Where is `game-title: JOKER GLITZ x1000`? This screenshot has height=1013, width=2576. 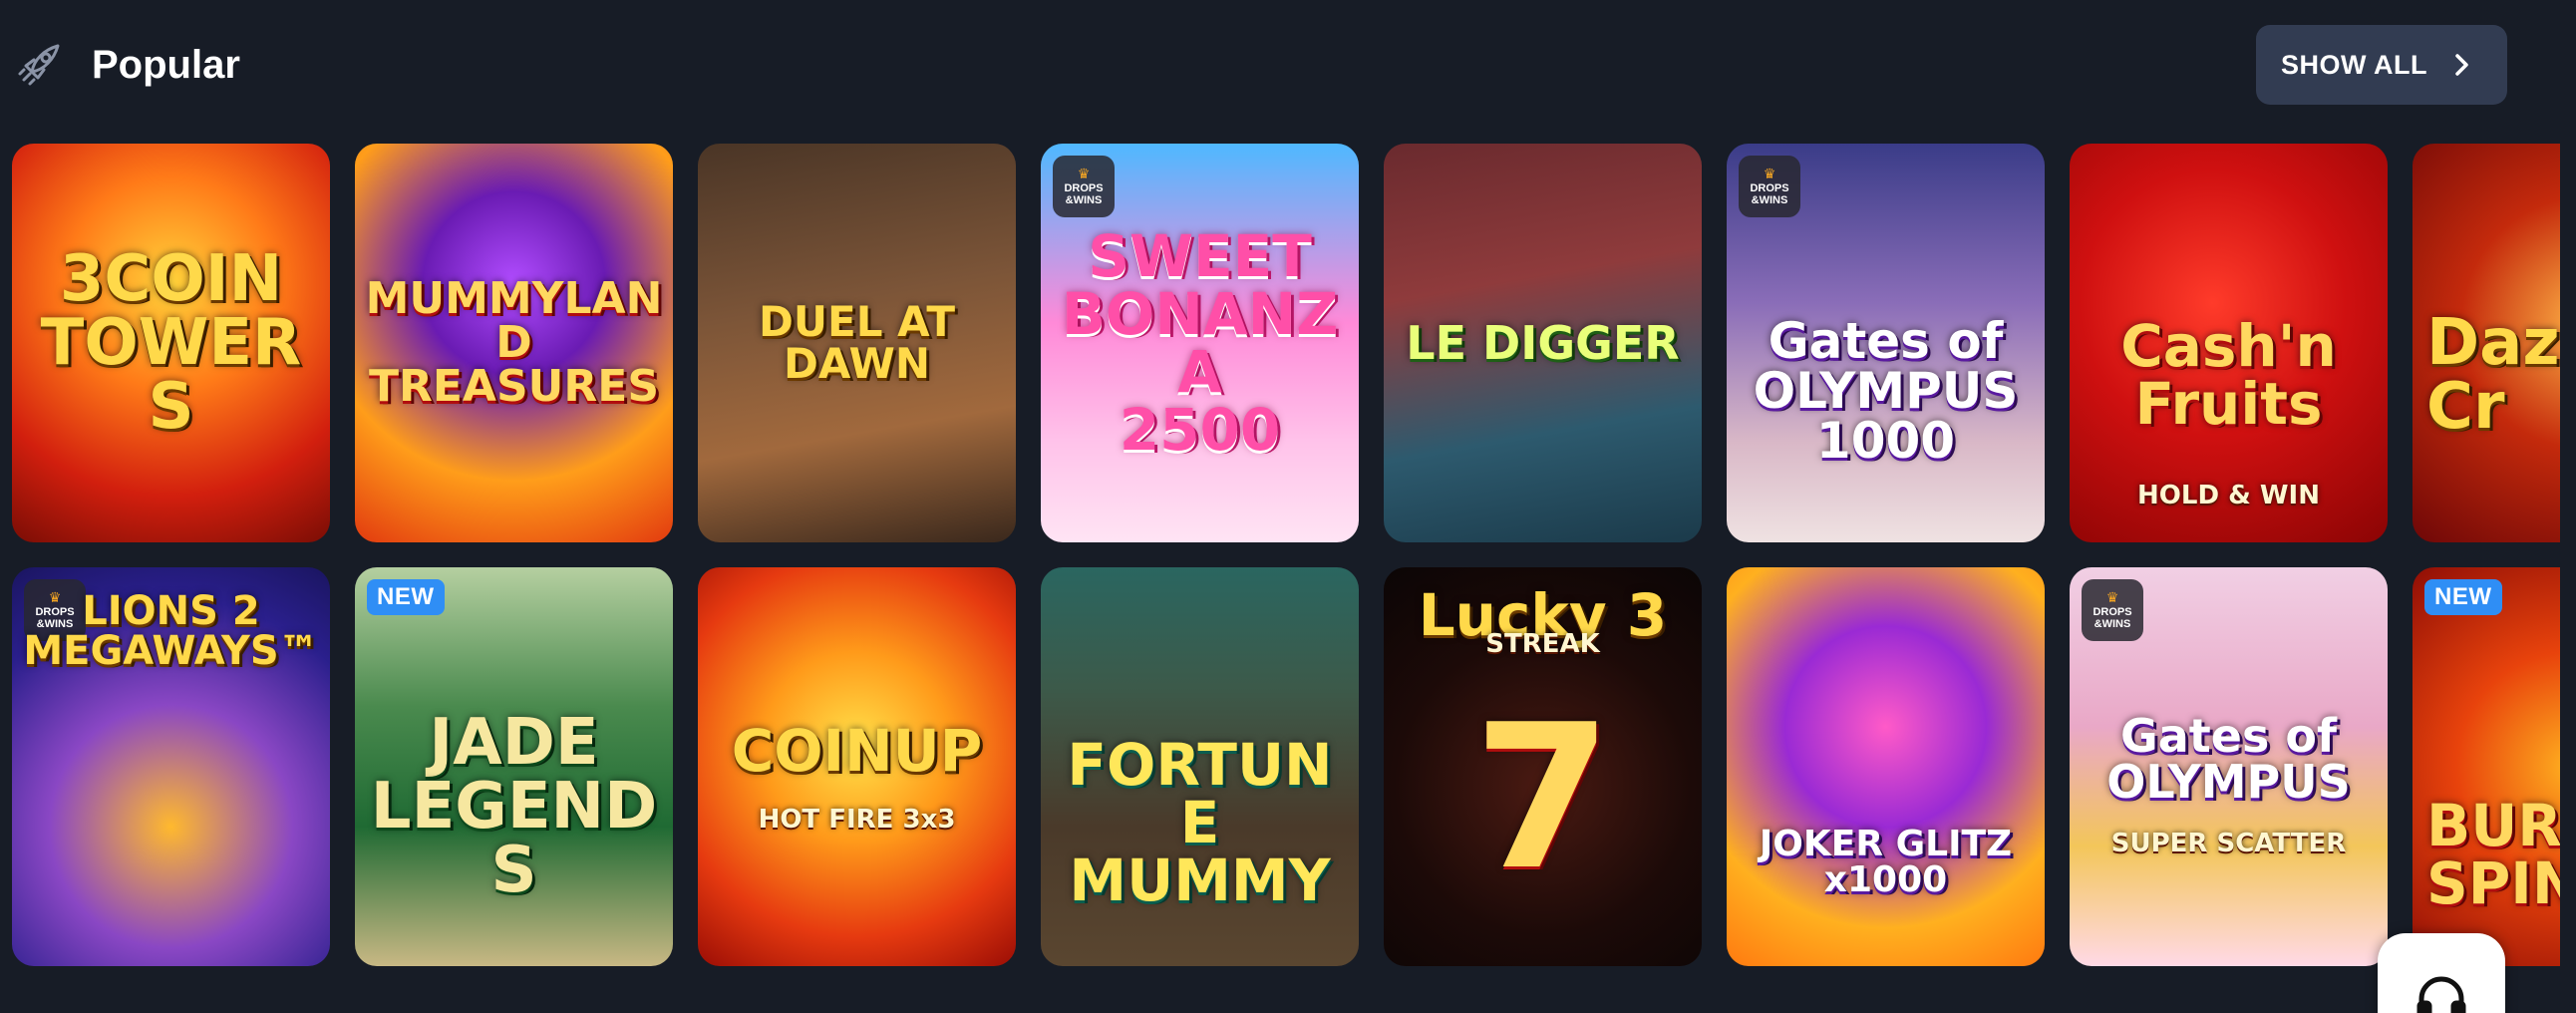
game-title: JOKER GLITZ x1000 is located at coordinates (1886, 862).